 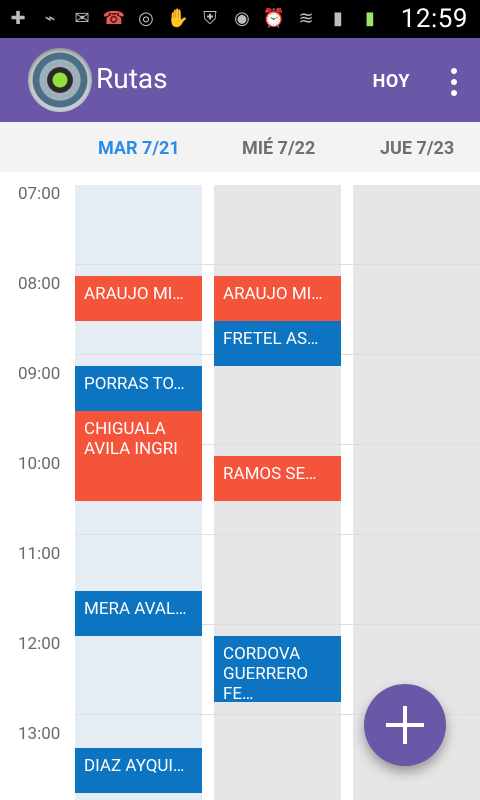 What do you see at coordinates (39, 644) in the screenshot?
I see `hour-label: 12:00` at bounding box center [39, 644].